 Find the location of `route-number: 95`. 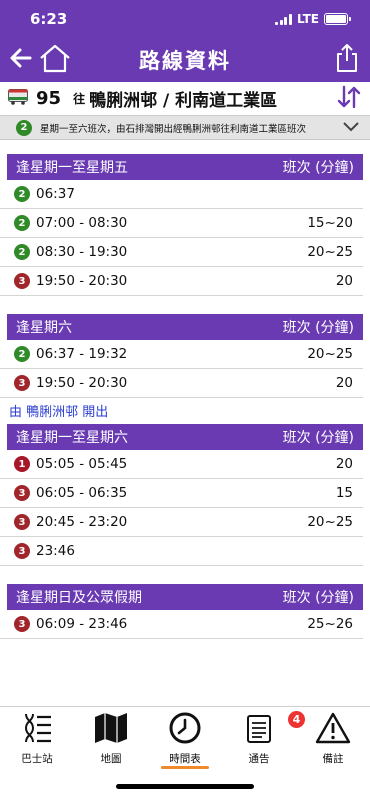

route-number: 95 is located at coordinates (49, 98).